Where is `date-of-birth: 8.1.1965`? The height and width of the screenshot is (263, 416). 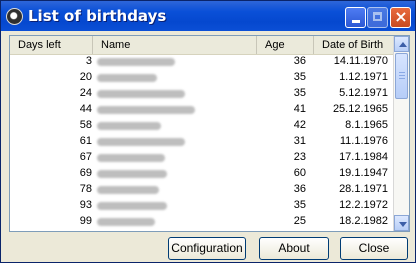
date-of-birth: 8.1.1965 is located at coordinates (366, 125).